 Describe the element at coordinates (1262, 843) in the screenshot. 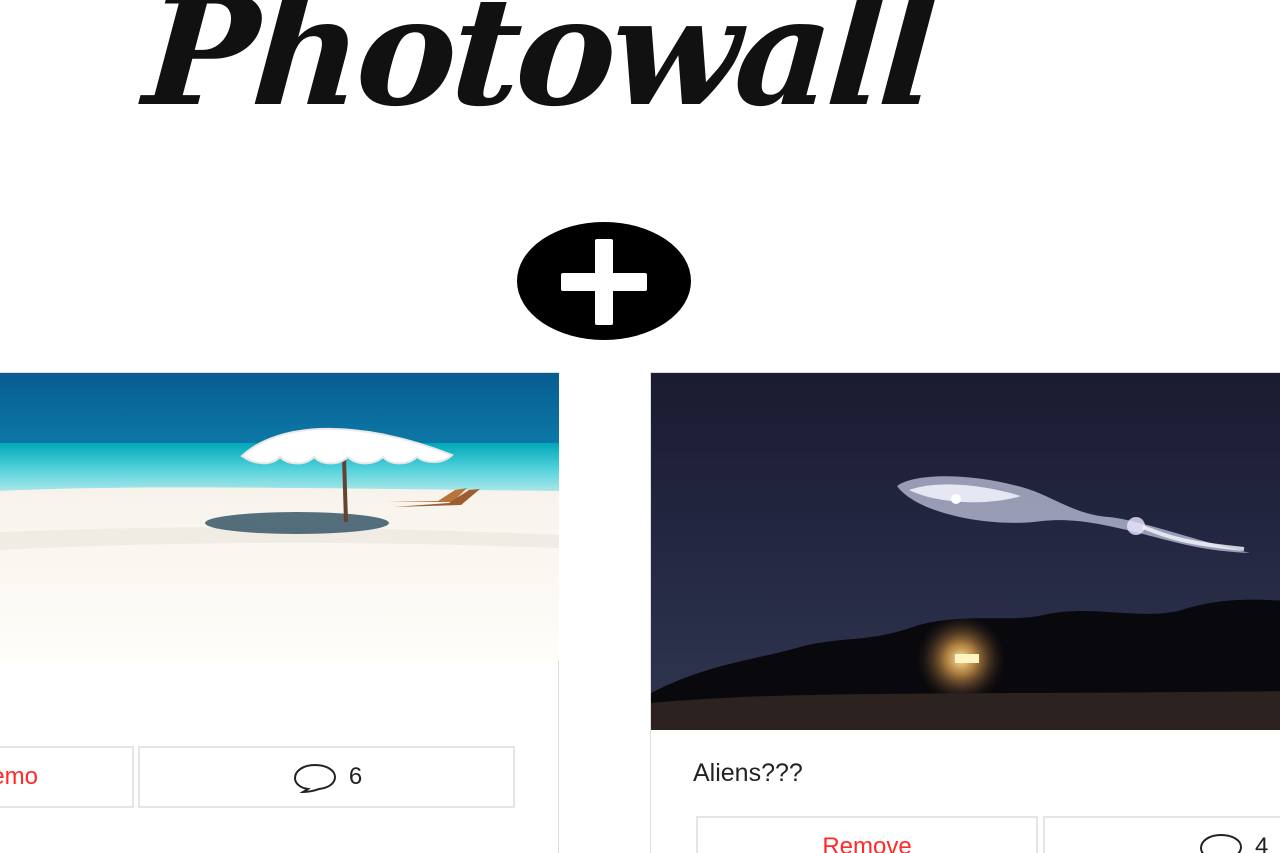

I see `comment-count: 4` at that location.